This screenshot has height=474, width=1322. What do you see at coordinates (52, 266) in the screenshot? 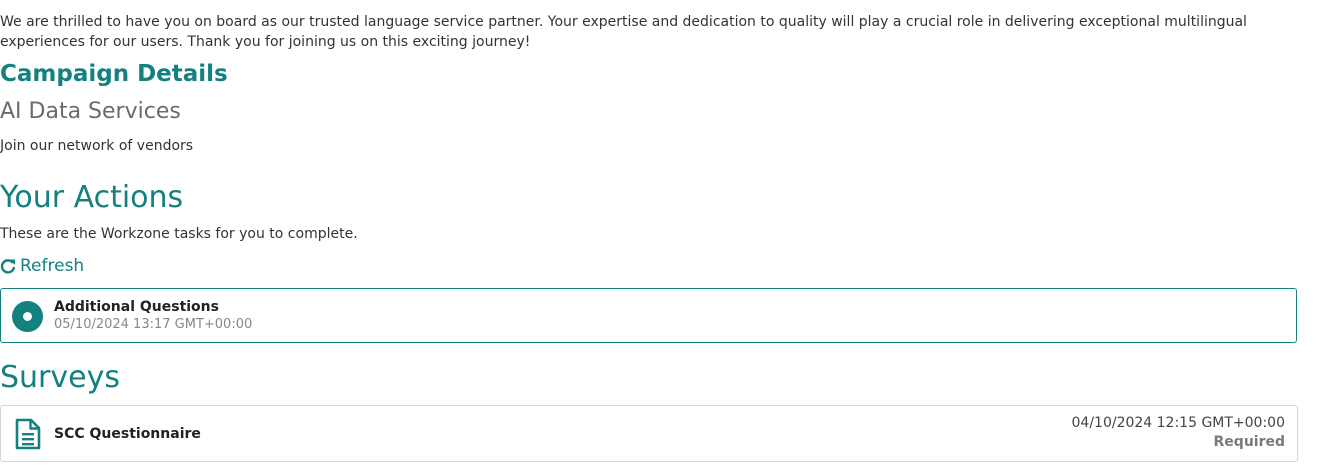
I see `refresh-label: Refresh` at bounding box center [52, 266].